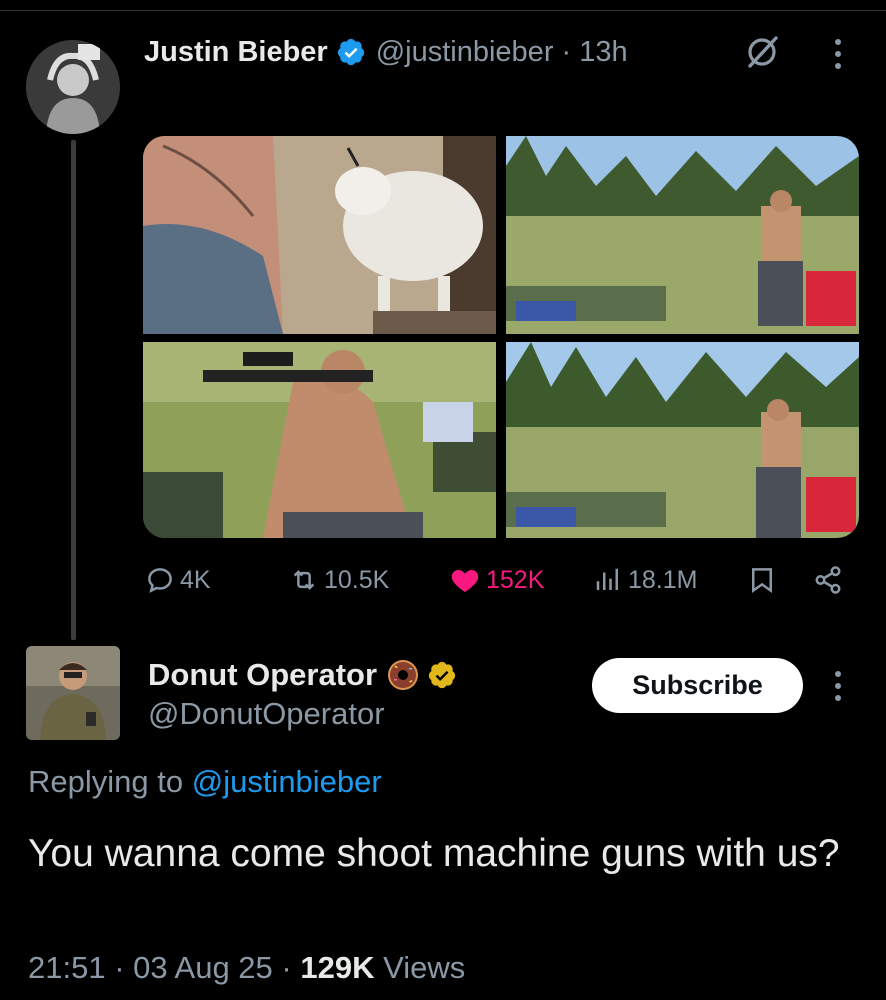 Image resolution: width=886 pixels, height=1000 pixels. What do you see at coordinates (266, 714) in the screenshot?
I see `reply-author-handle: @DonutOperator` at bounding box center [266, 714].